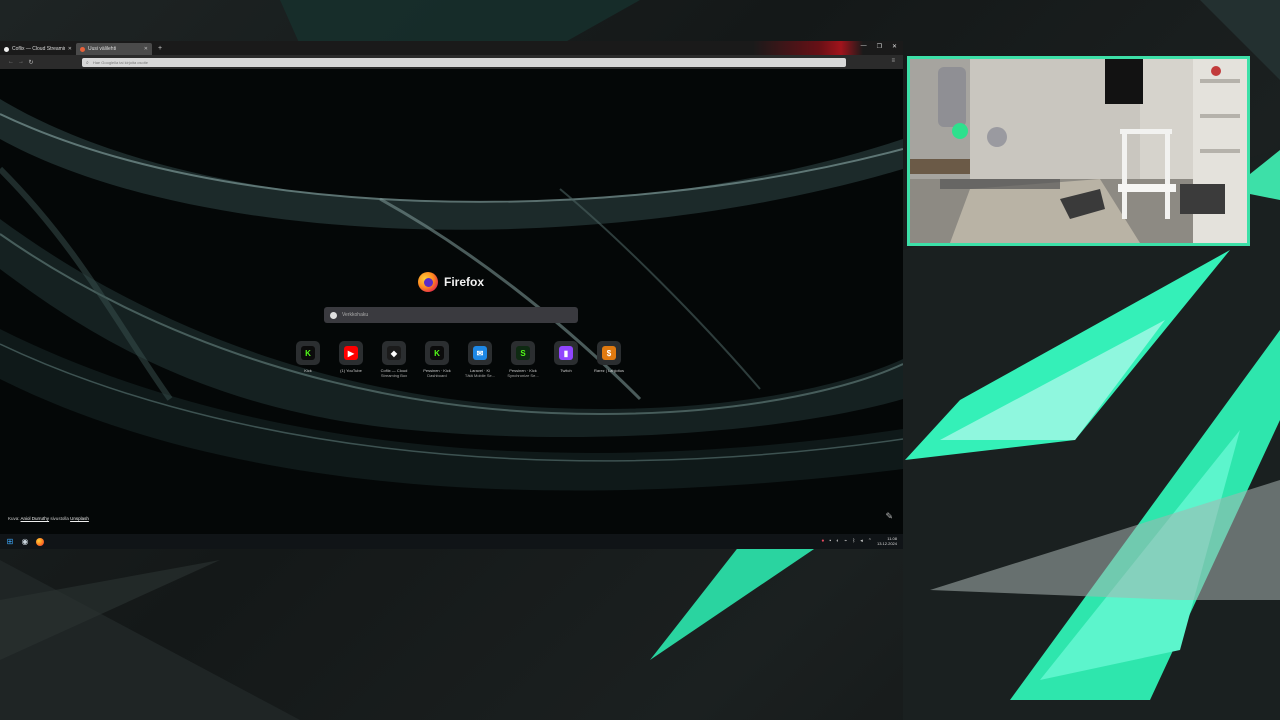 This screenshot has width=1280, height=720. What do you see at coordinates (870, 541) in the screenshot?
I see `overflow-icon: ⌃` at bounding box center [870, 541].